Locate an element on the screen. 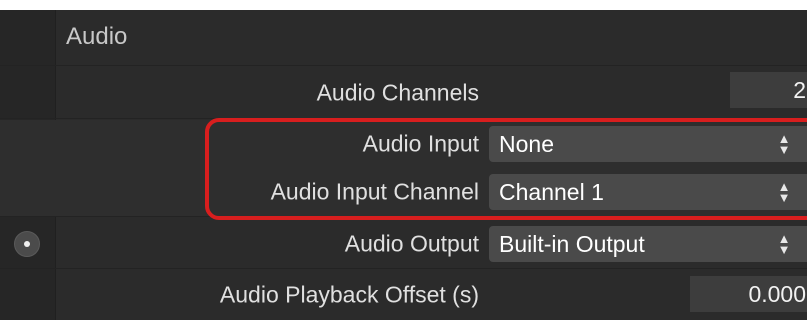  audio-output-select: Built-in Output ▲ ▼ is located at coordinates (648, 244).